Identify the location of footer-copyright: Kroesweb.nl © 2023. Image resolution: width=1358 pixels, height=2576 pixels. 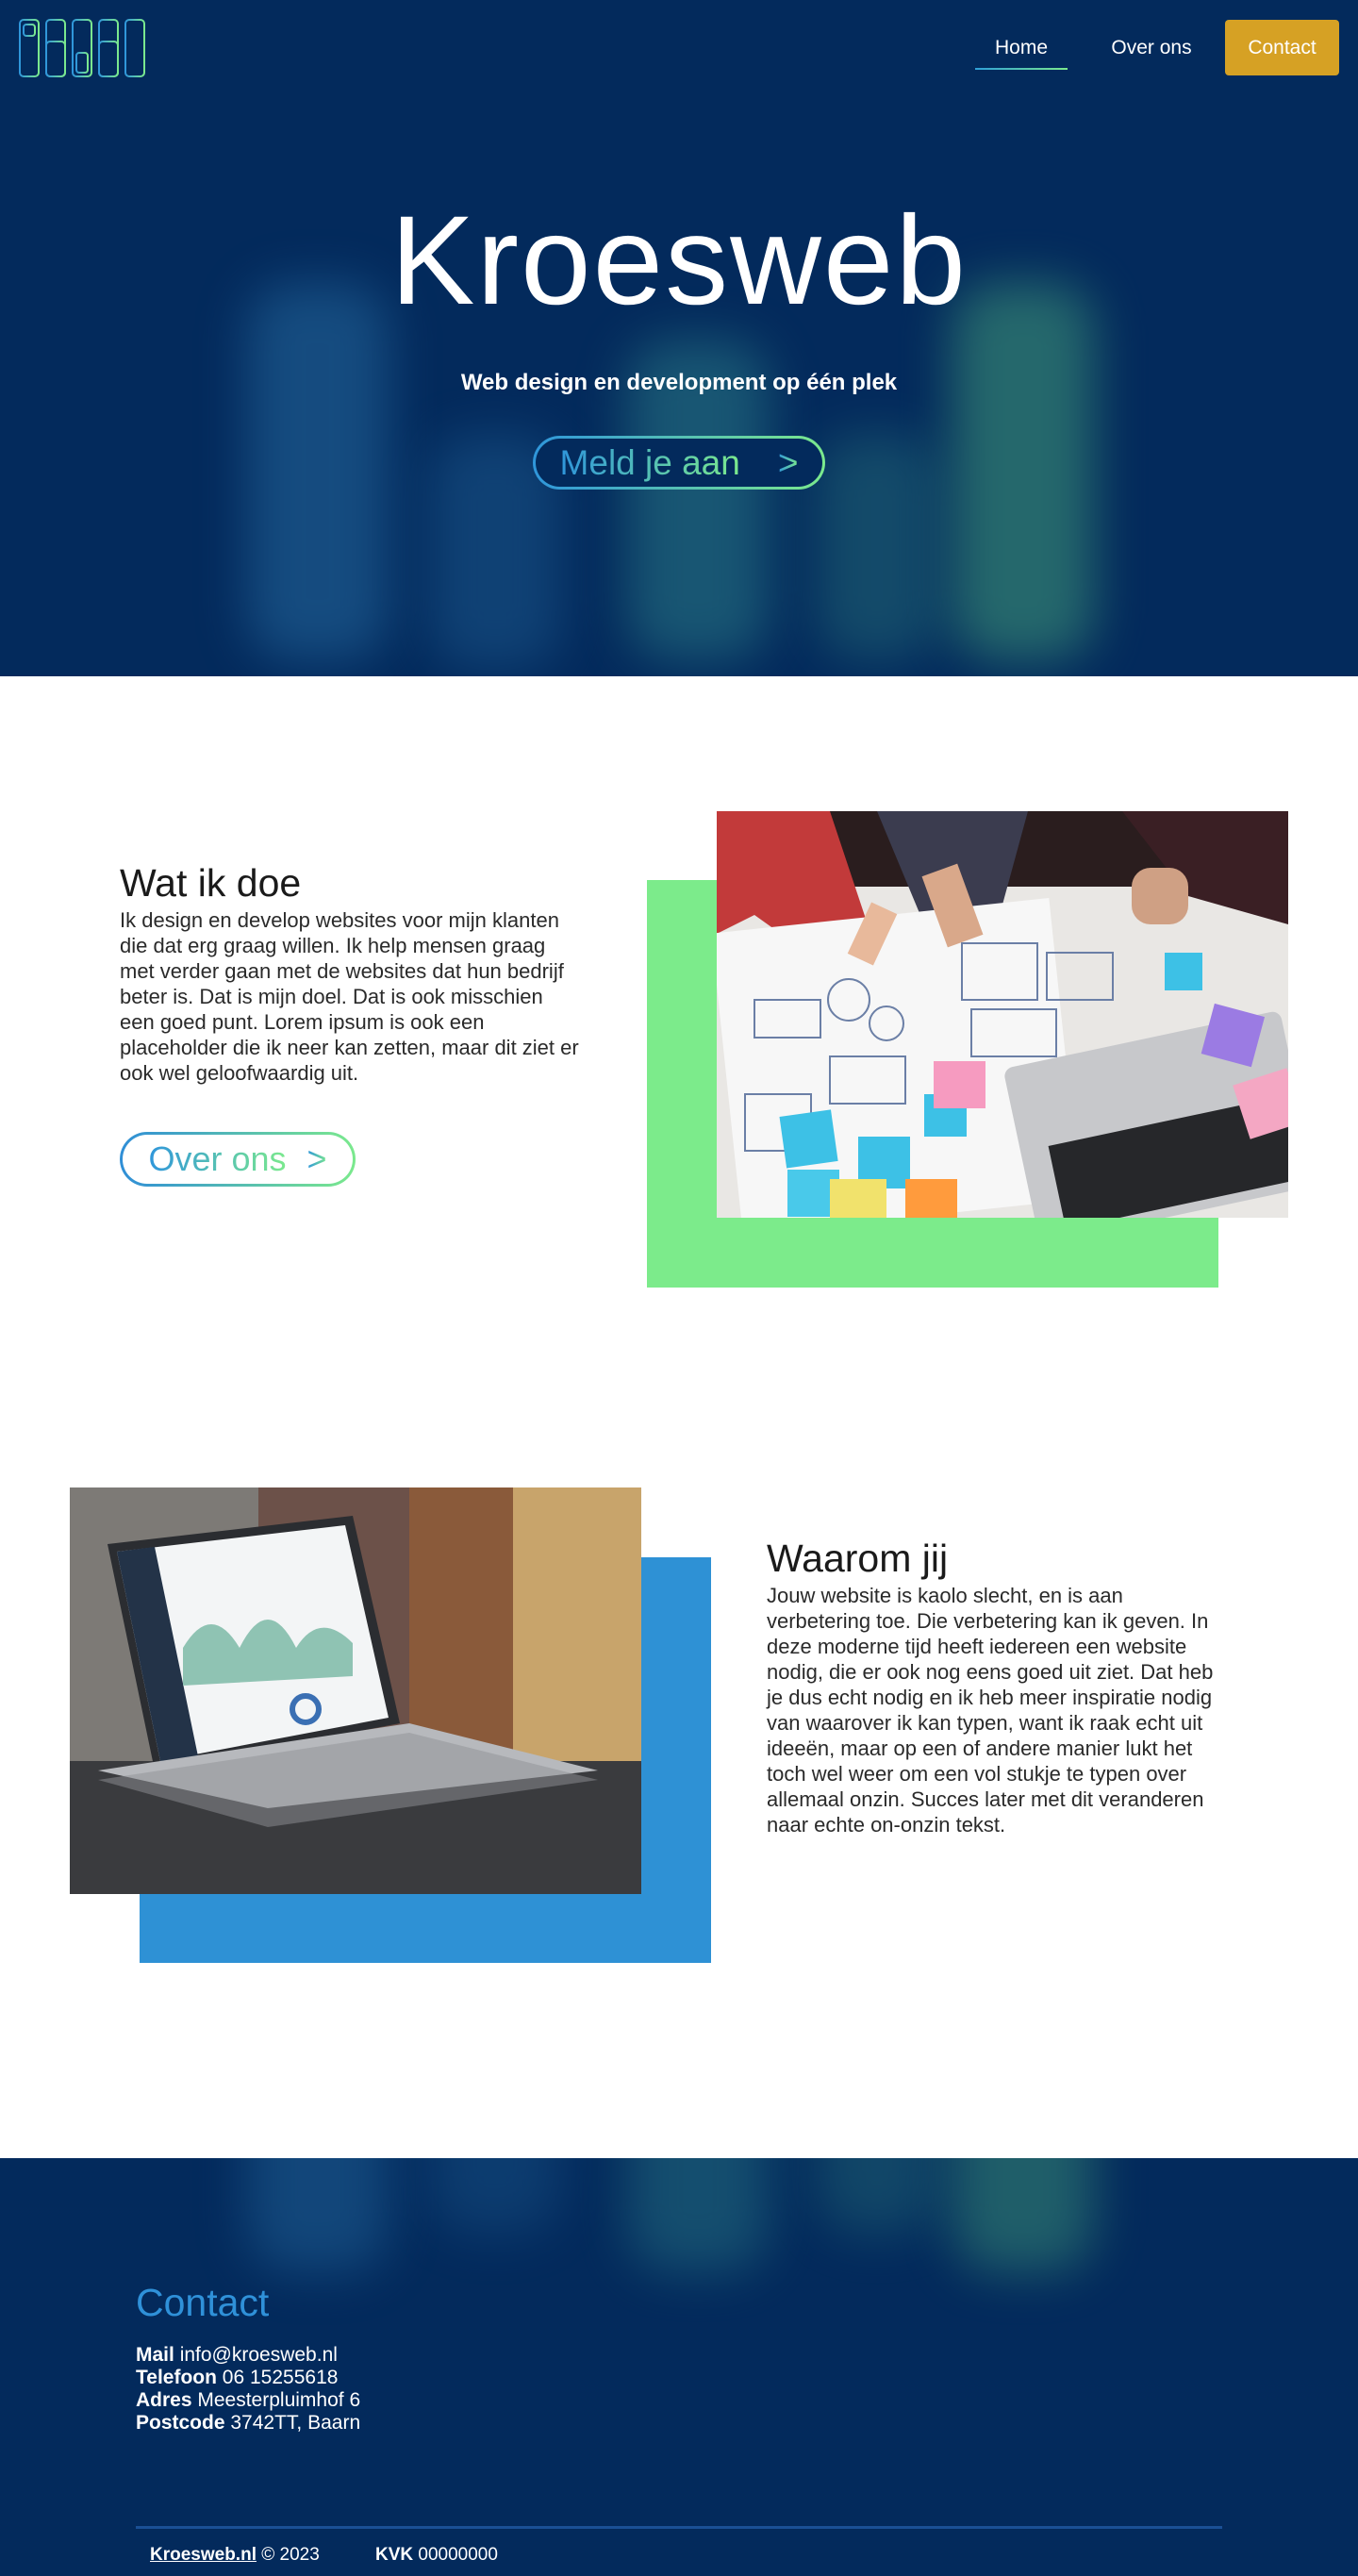
(235, 2555).